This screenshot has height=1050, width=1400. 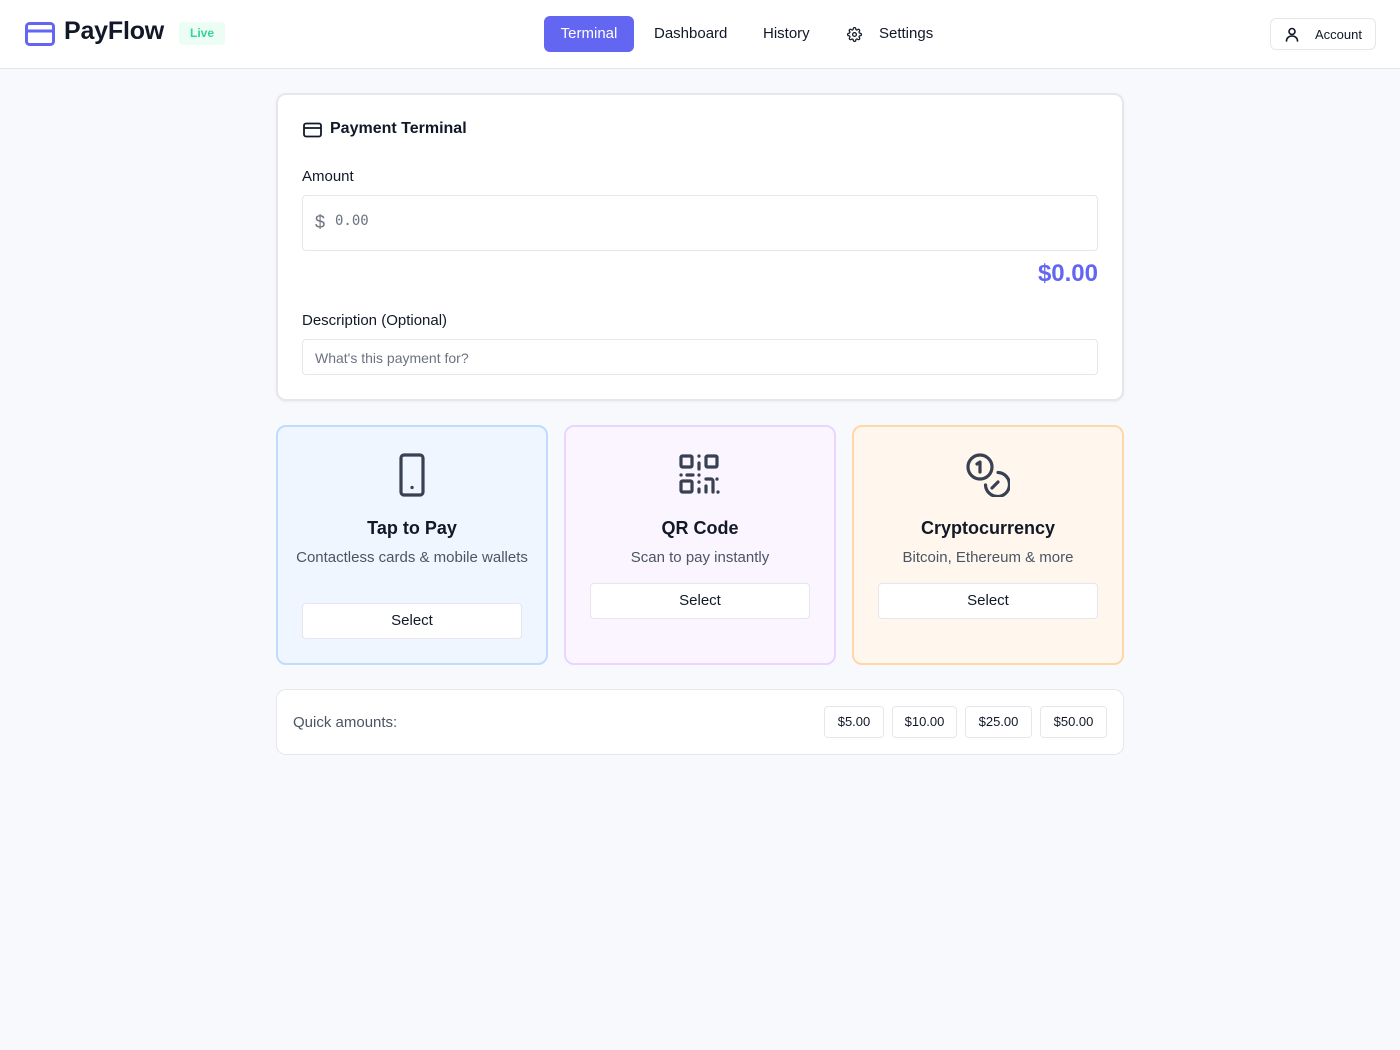 What do you see at coordinates (398, 128) in the screenshot?
I see `card-title: Payment Terminal` at bounding box center [398, 128].